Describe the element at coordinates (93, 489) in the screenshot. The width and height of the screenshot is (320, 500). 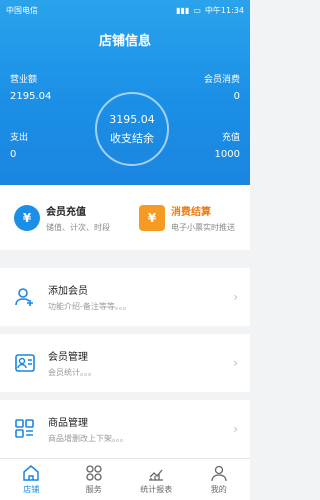
I see `tab-service-label: 服务` at that location.